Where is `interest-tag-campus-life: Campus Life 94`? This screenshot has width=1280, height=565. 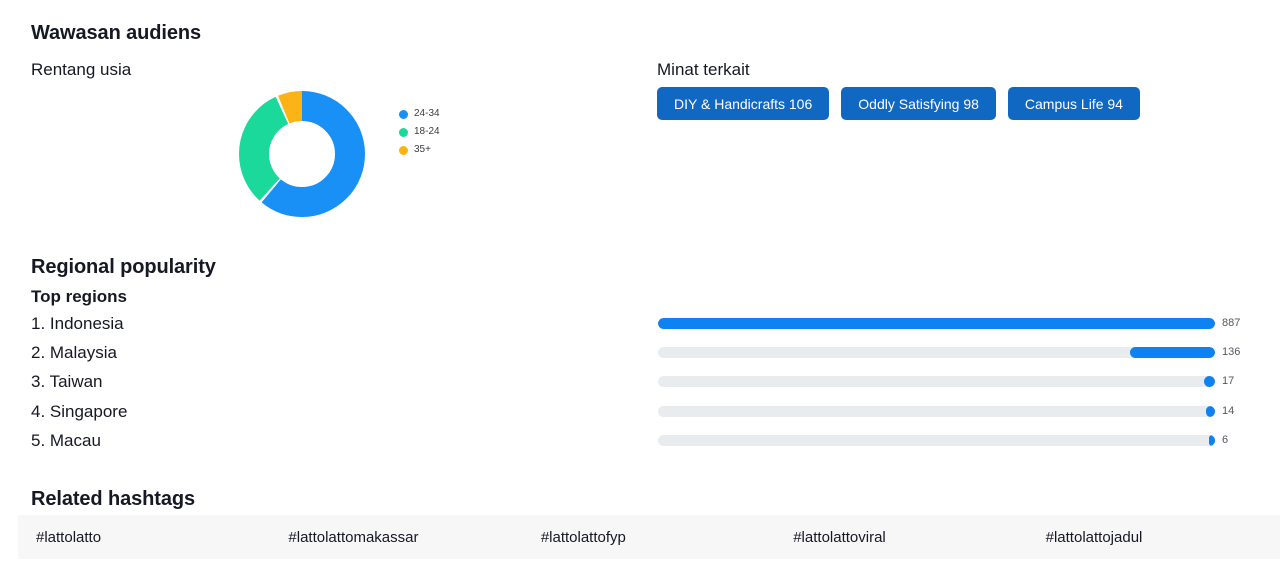
interest-tag-campus-life: Campus Life 94 is located at coordinates (1073, 103).